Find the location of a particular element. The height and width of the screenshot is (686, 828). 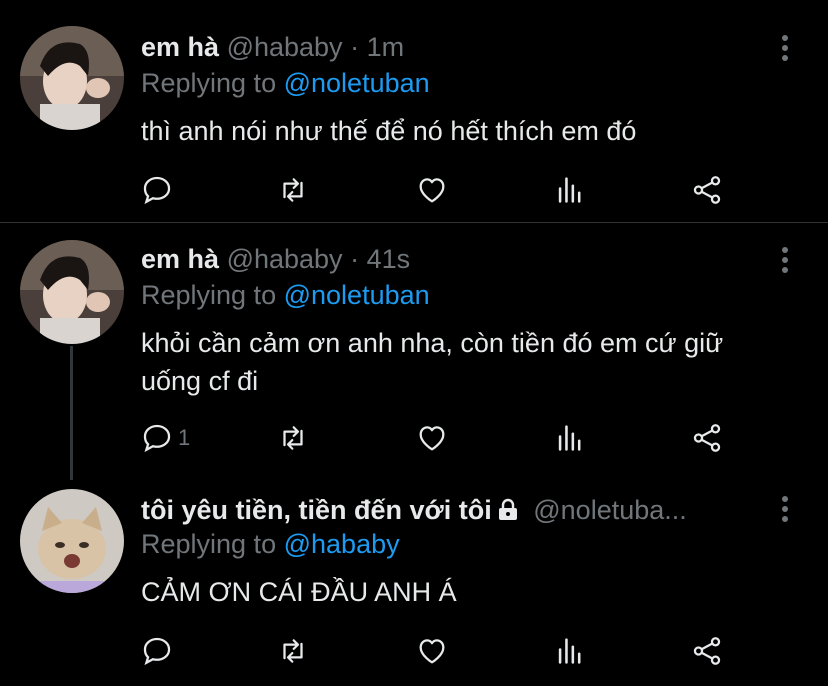

tweet-header: em hà @hababy · 1m is located at coordinates (272, 47).